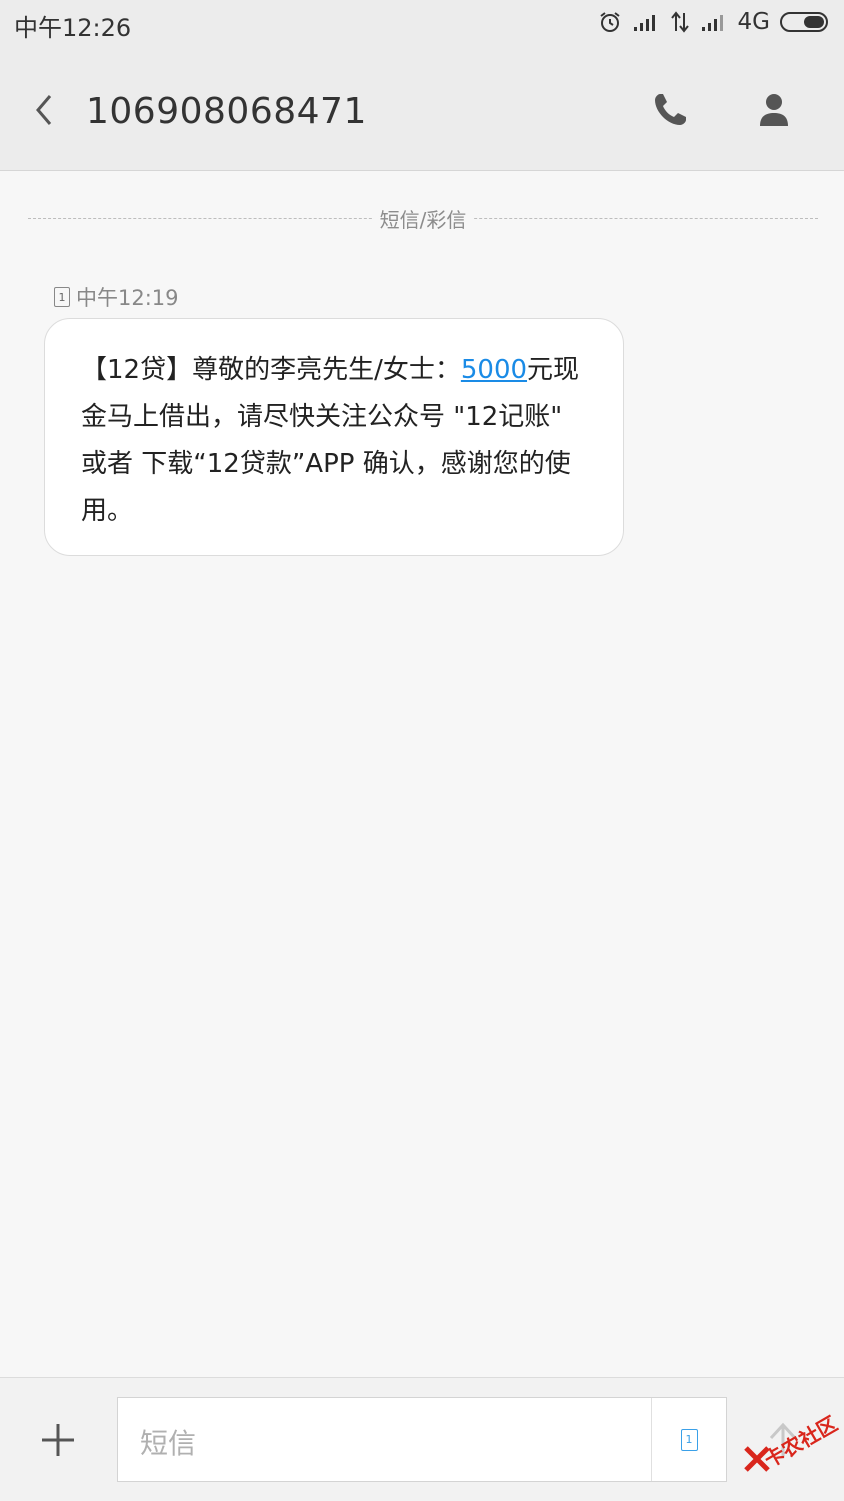 This screenshot has height=1501, width=844. I want to click on message-text-before: 【12贷】尊敬的李亮先生/女士：, so click(271, 370).